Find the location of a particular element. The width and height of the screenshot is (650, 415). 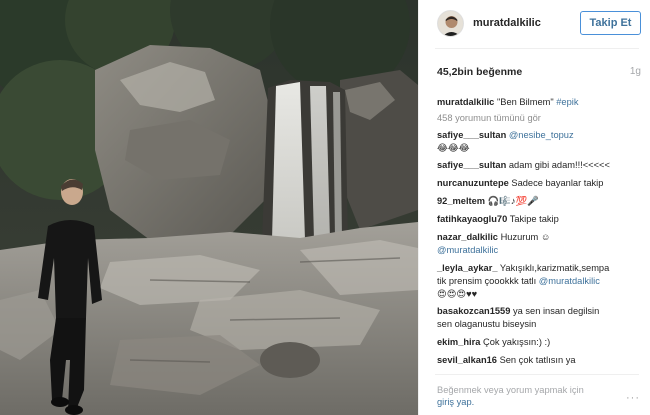

comment-username: basakozcan1559 is located at coordinates (473, 311).